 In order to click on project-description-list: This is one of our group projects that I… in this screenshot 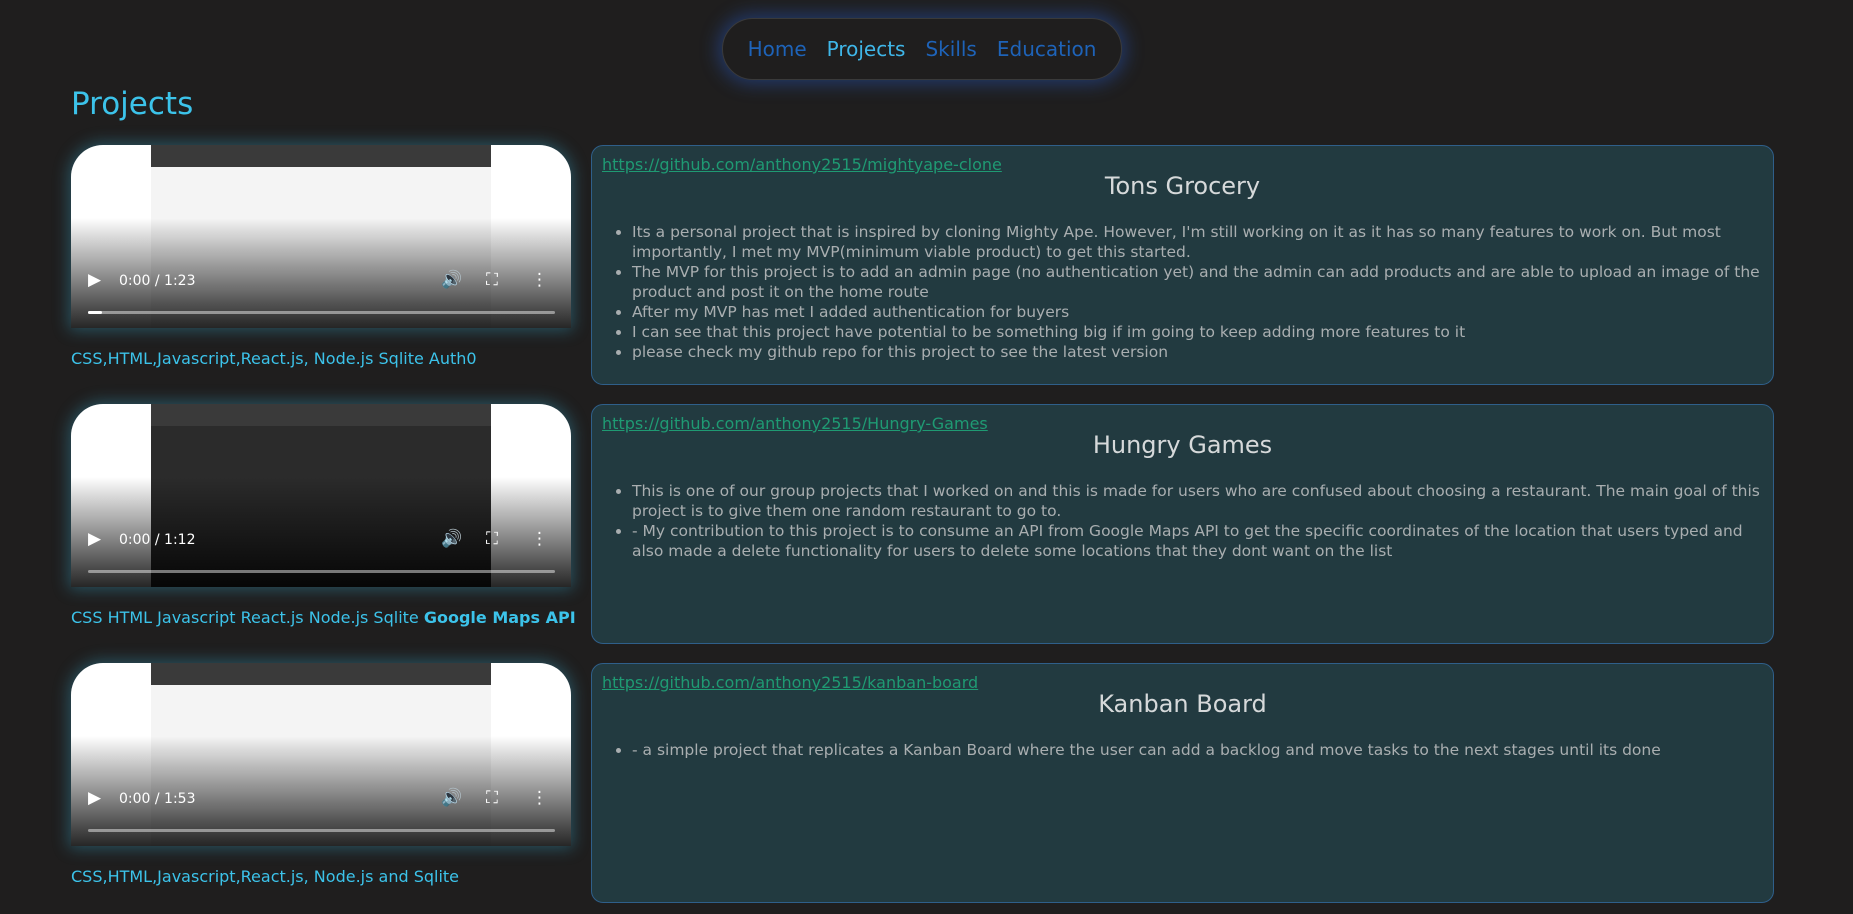, I will do `click(1182, 521)`.